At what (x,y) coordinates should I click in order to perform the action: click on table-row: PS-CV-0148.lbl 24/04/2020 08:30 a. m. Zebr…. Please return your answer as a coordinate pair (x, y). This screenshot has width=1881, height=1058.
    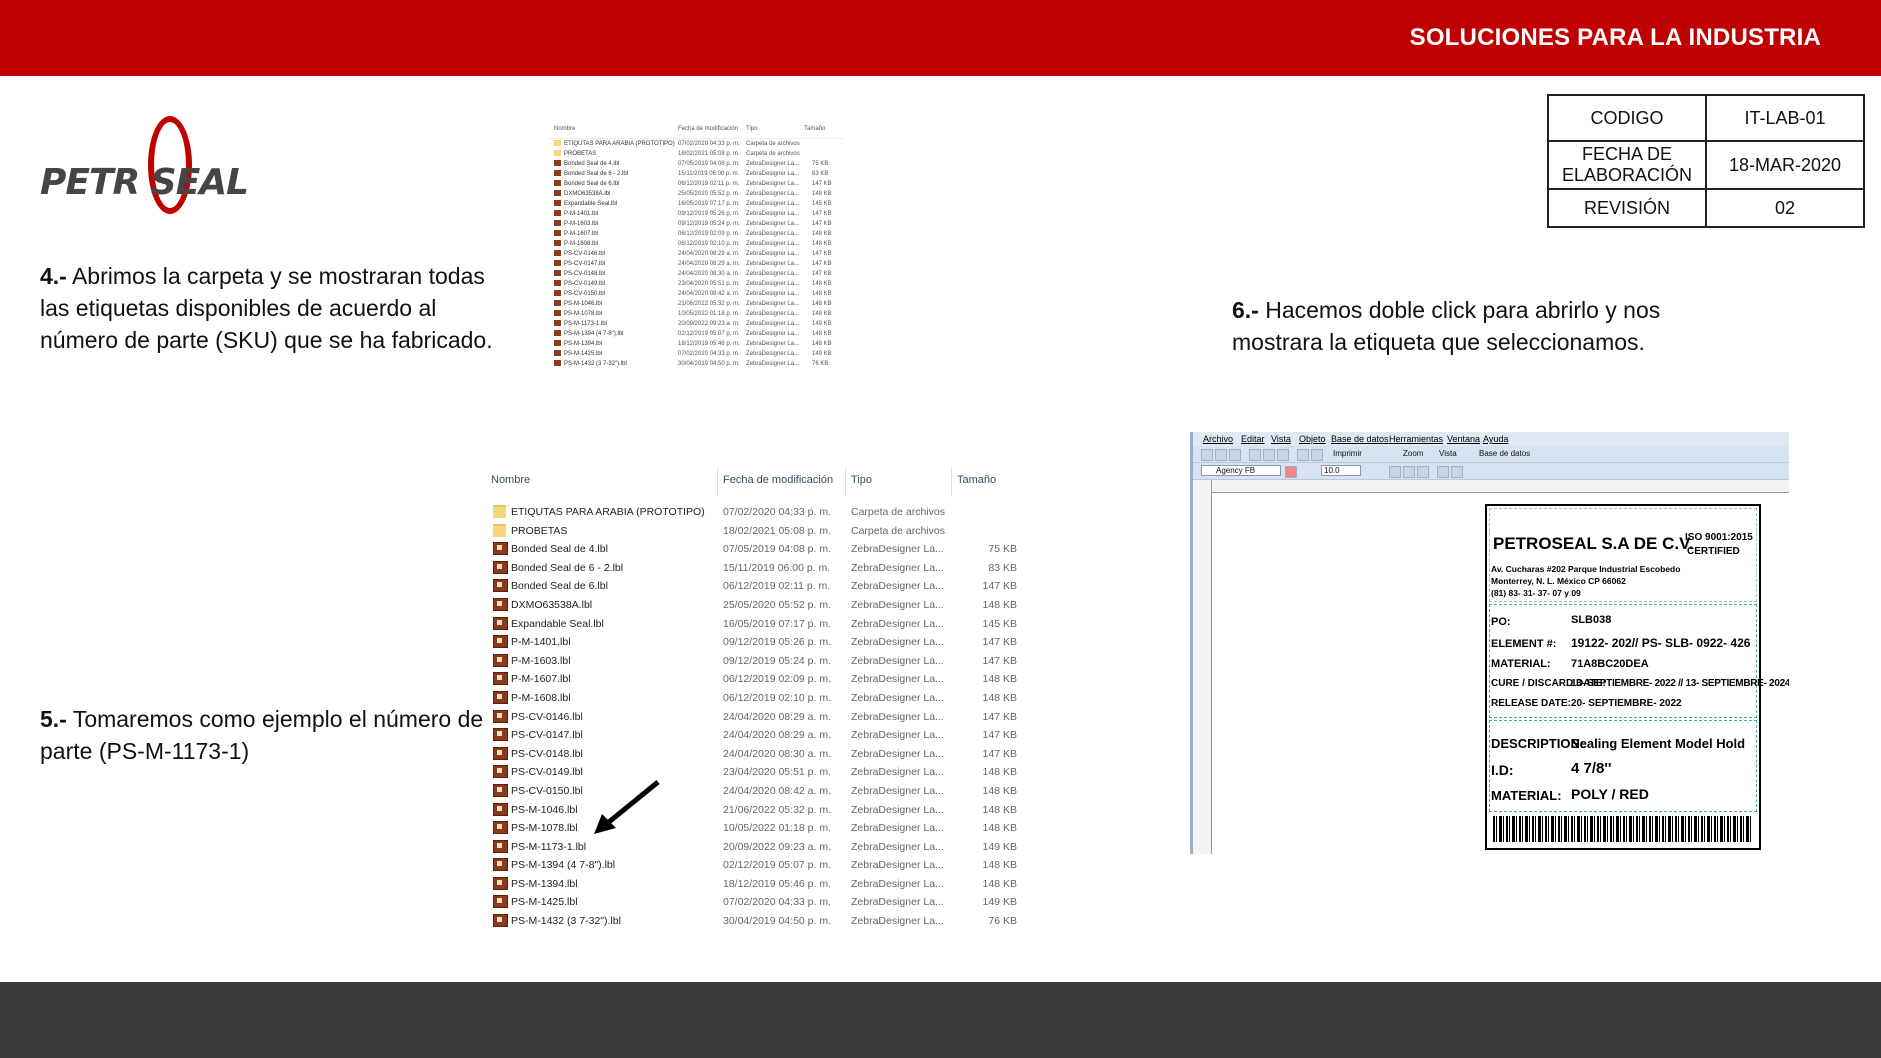
    Looking at the image, I should click on (756, 753).